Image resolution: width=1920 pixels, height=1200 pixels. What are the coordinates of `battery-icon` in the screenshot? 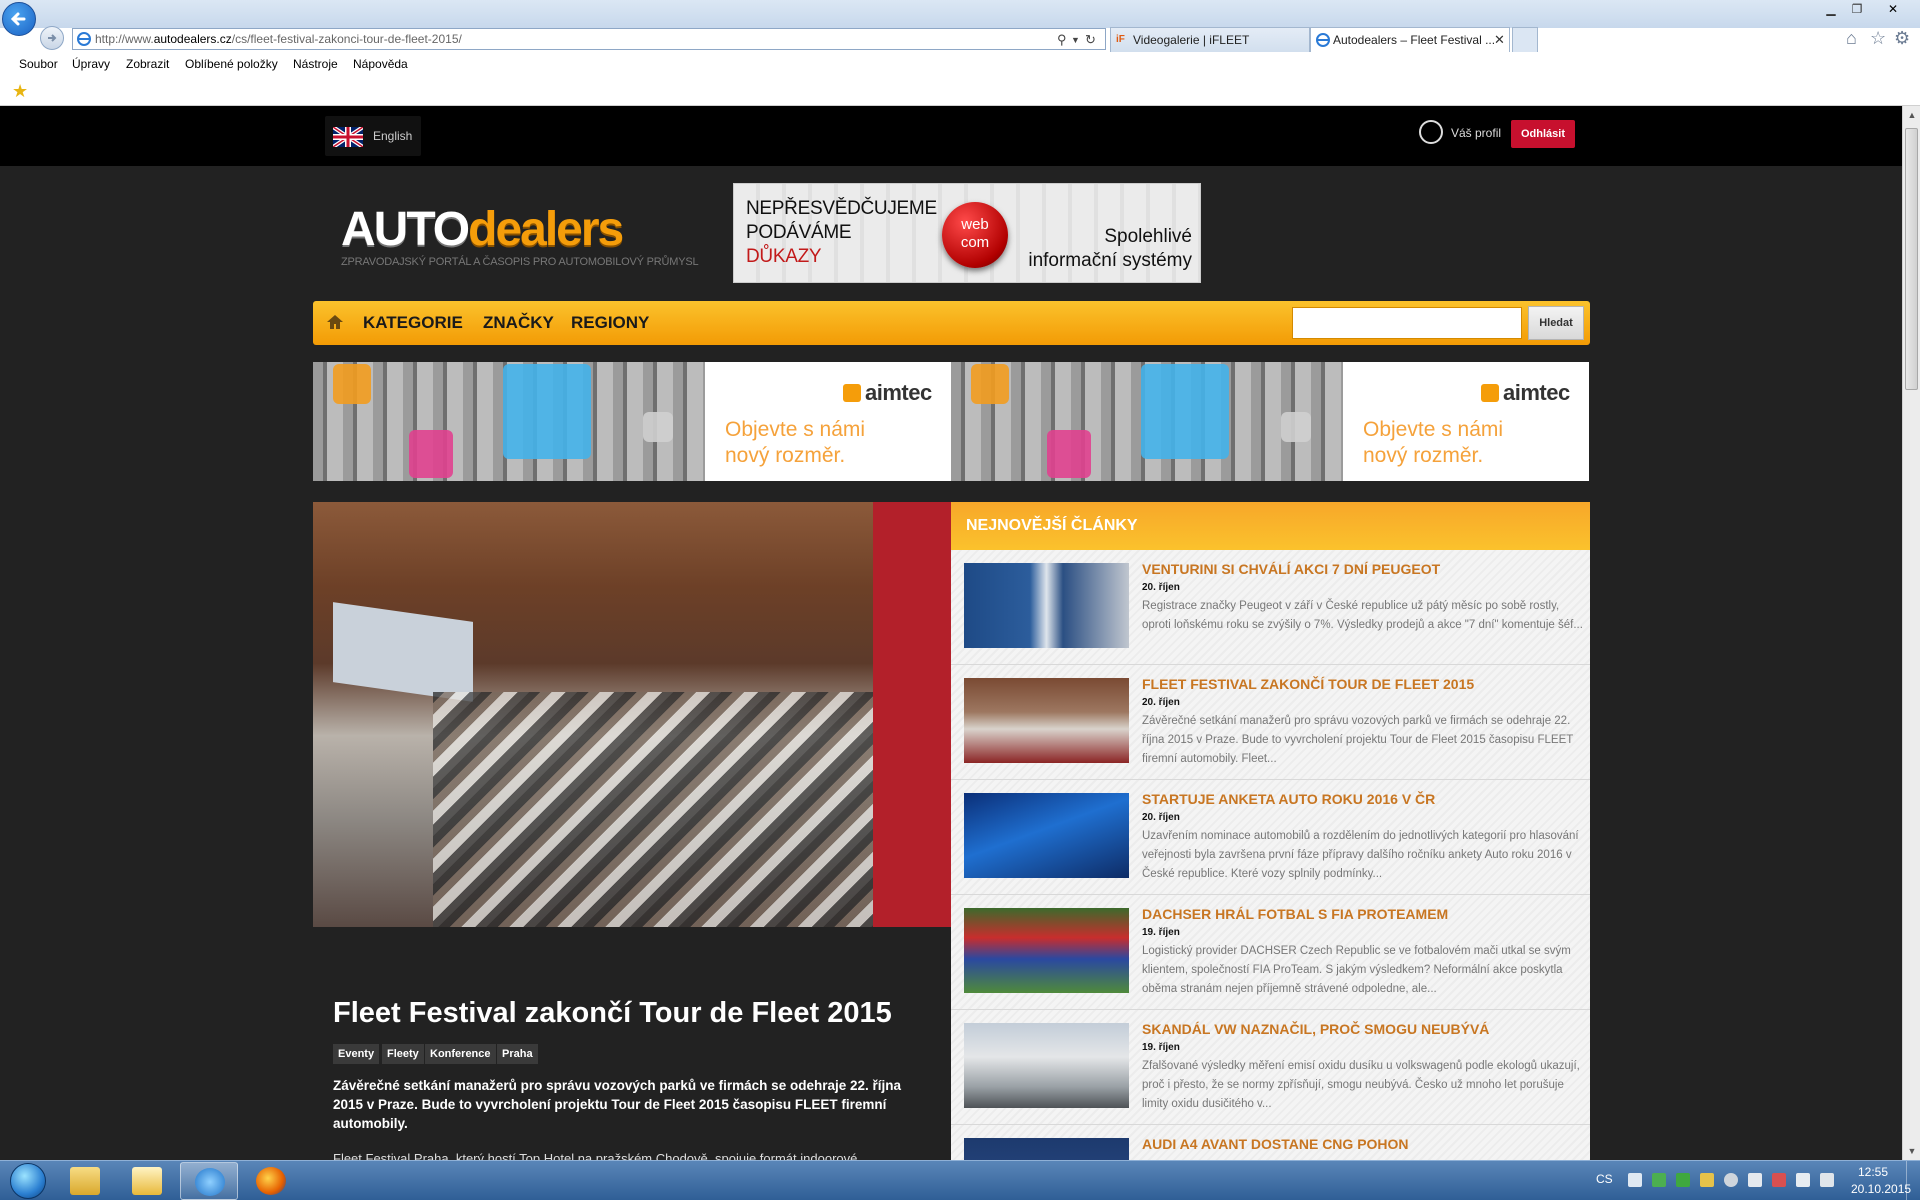 It's located at (1803, 1180).